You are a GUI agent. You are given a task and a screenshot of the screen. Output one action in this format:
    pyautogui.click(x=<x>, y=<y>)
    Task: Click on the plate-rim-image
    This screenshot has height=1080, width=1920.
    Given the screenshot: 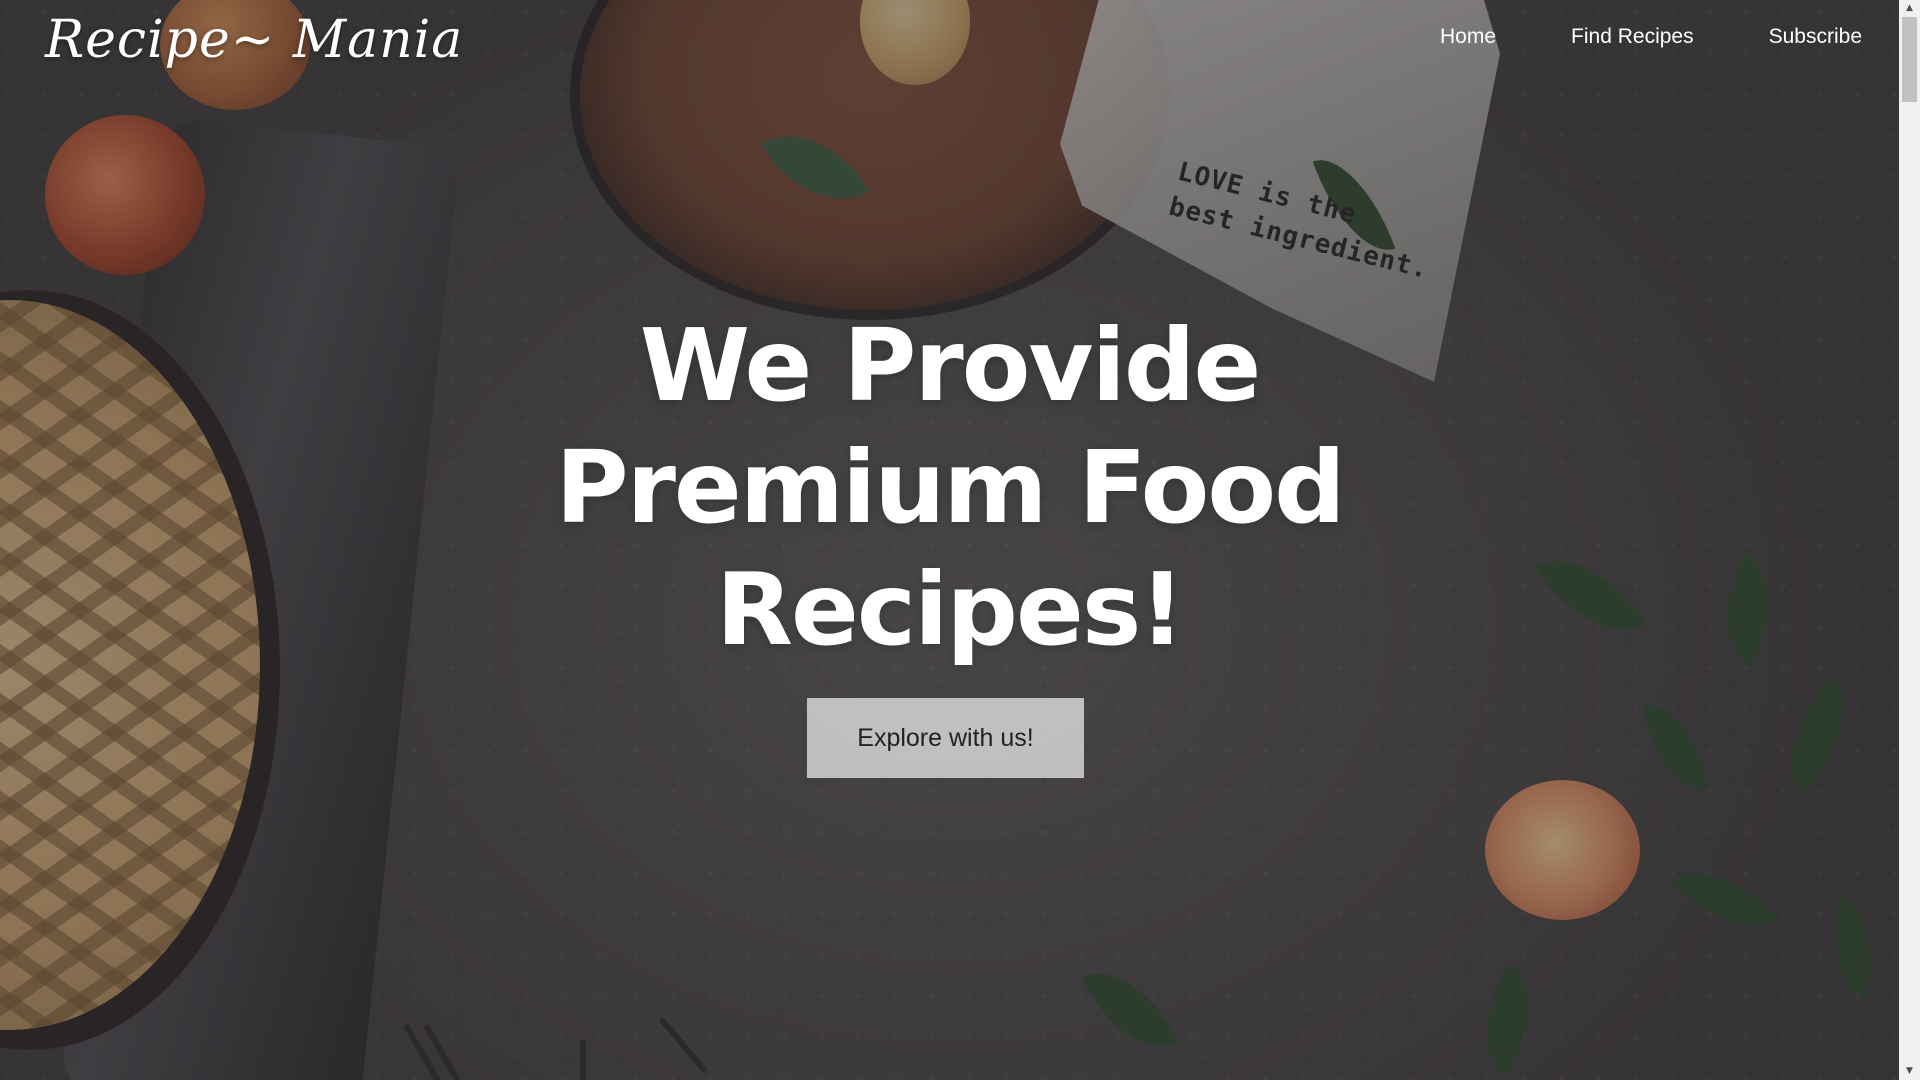 What is the action you would take?
    pyautogui.click(x=870, y=160)
    